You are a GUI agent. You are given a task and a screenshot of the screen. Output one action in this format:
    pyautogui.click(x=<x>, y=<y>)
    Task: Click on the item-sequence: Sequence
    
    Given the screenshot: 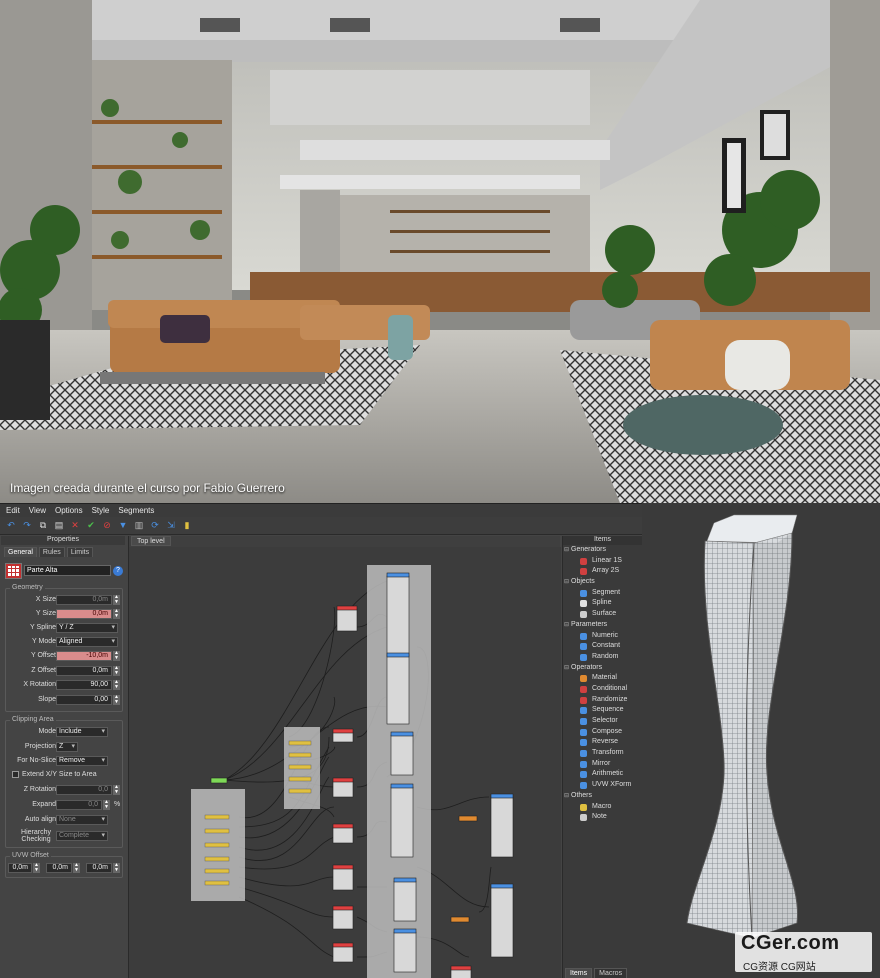 What is the action you would take?
    pyautogui.click(x=602, y=710)
    